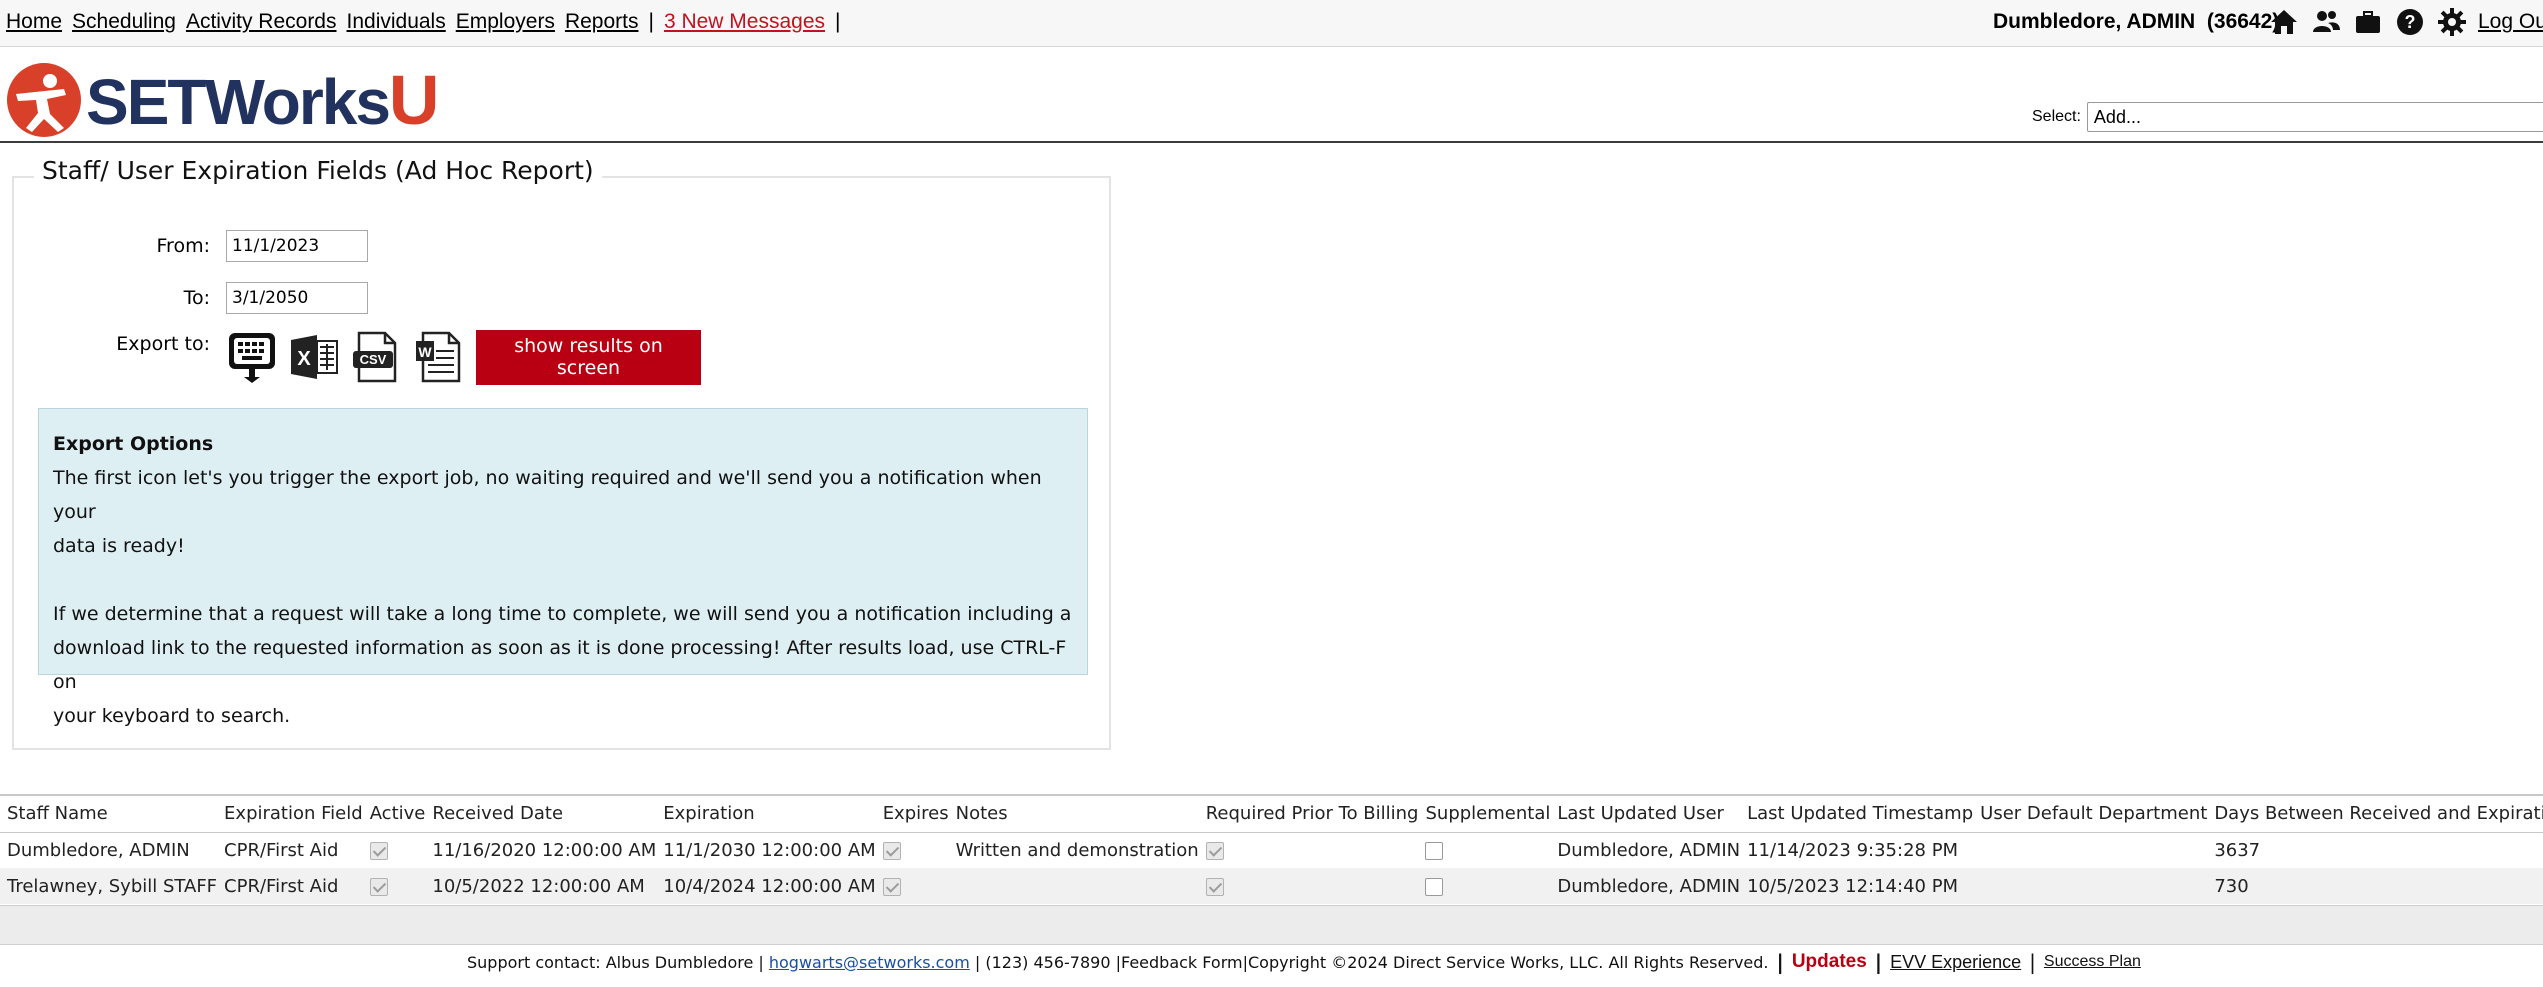 The image size is (2543, 987). What do you see at coordinates (297, 298) in the screenshot?
I see `to-date-input: 3/1/2050` at bounding box center [297, 298].